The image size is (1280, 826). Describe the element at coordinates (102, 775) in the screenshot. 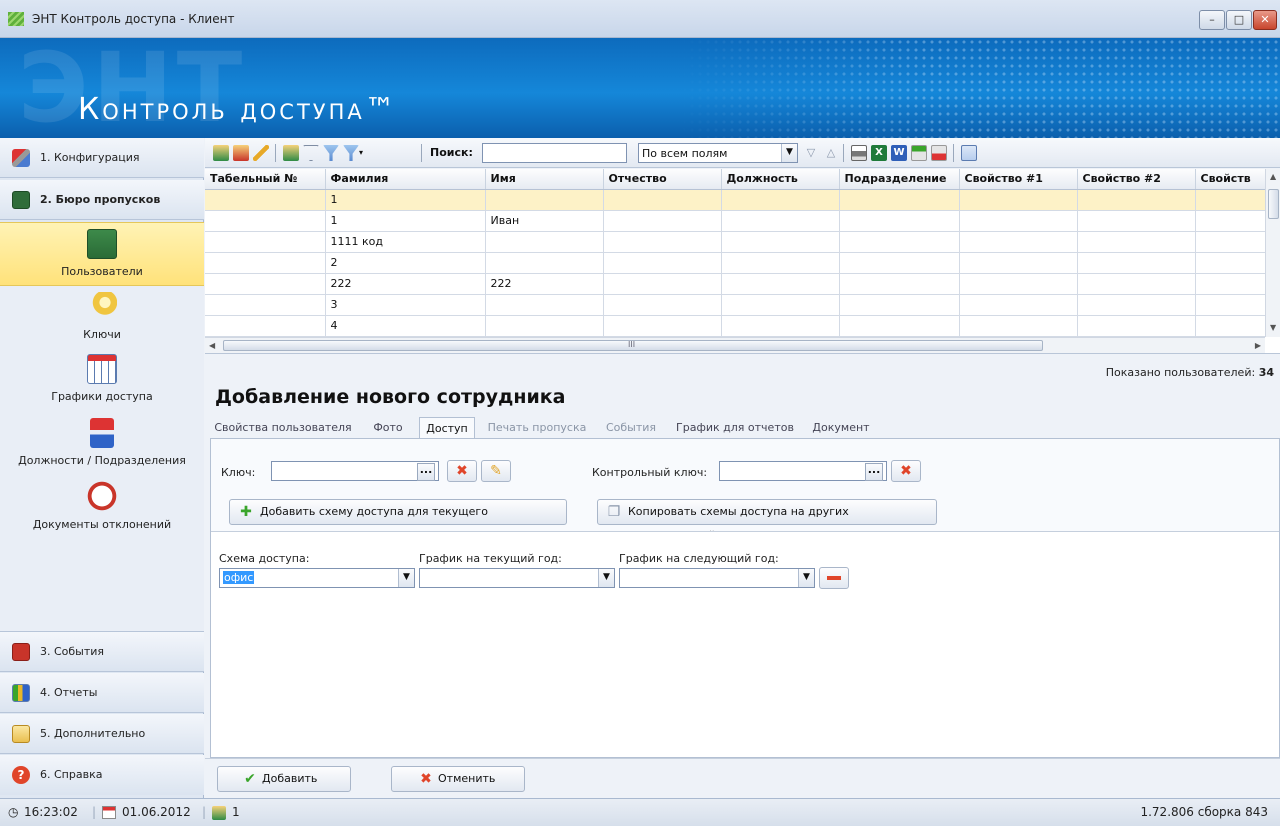

I see `nav-help: ? 6. Справка` at that location.